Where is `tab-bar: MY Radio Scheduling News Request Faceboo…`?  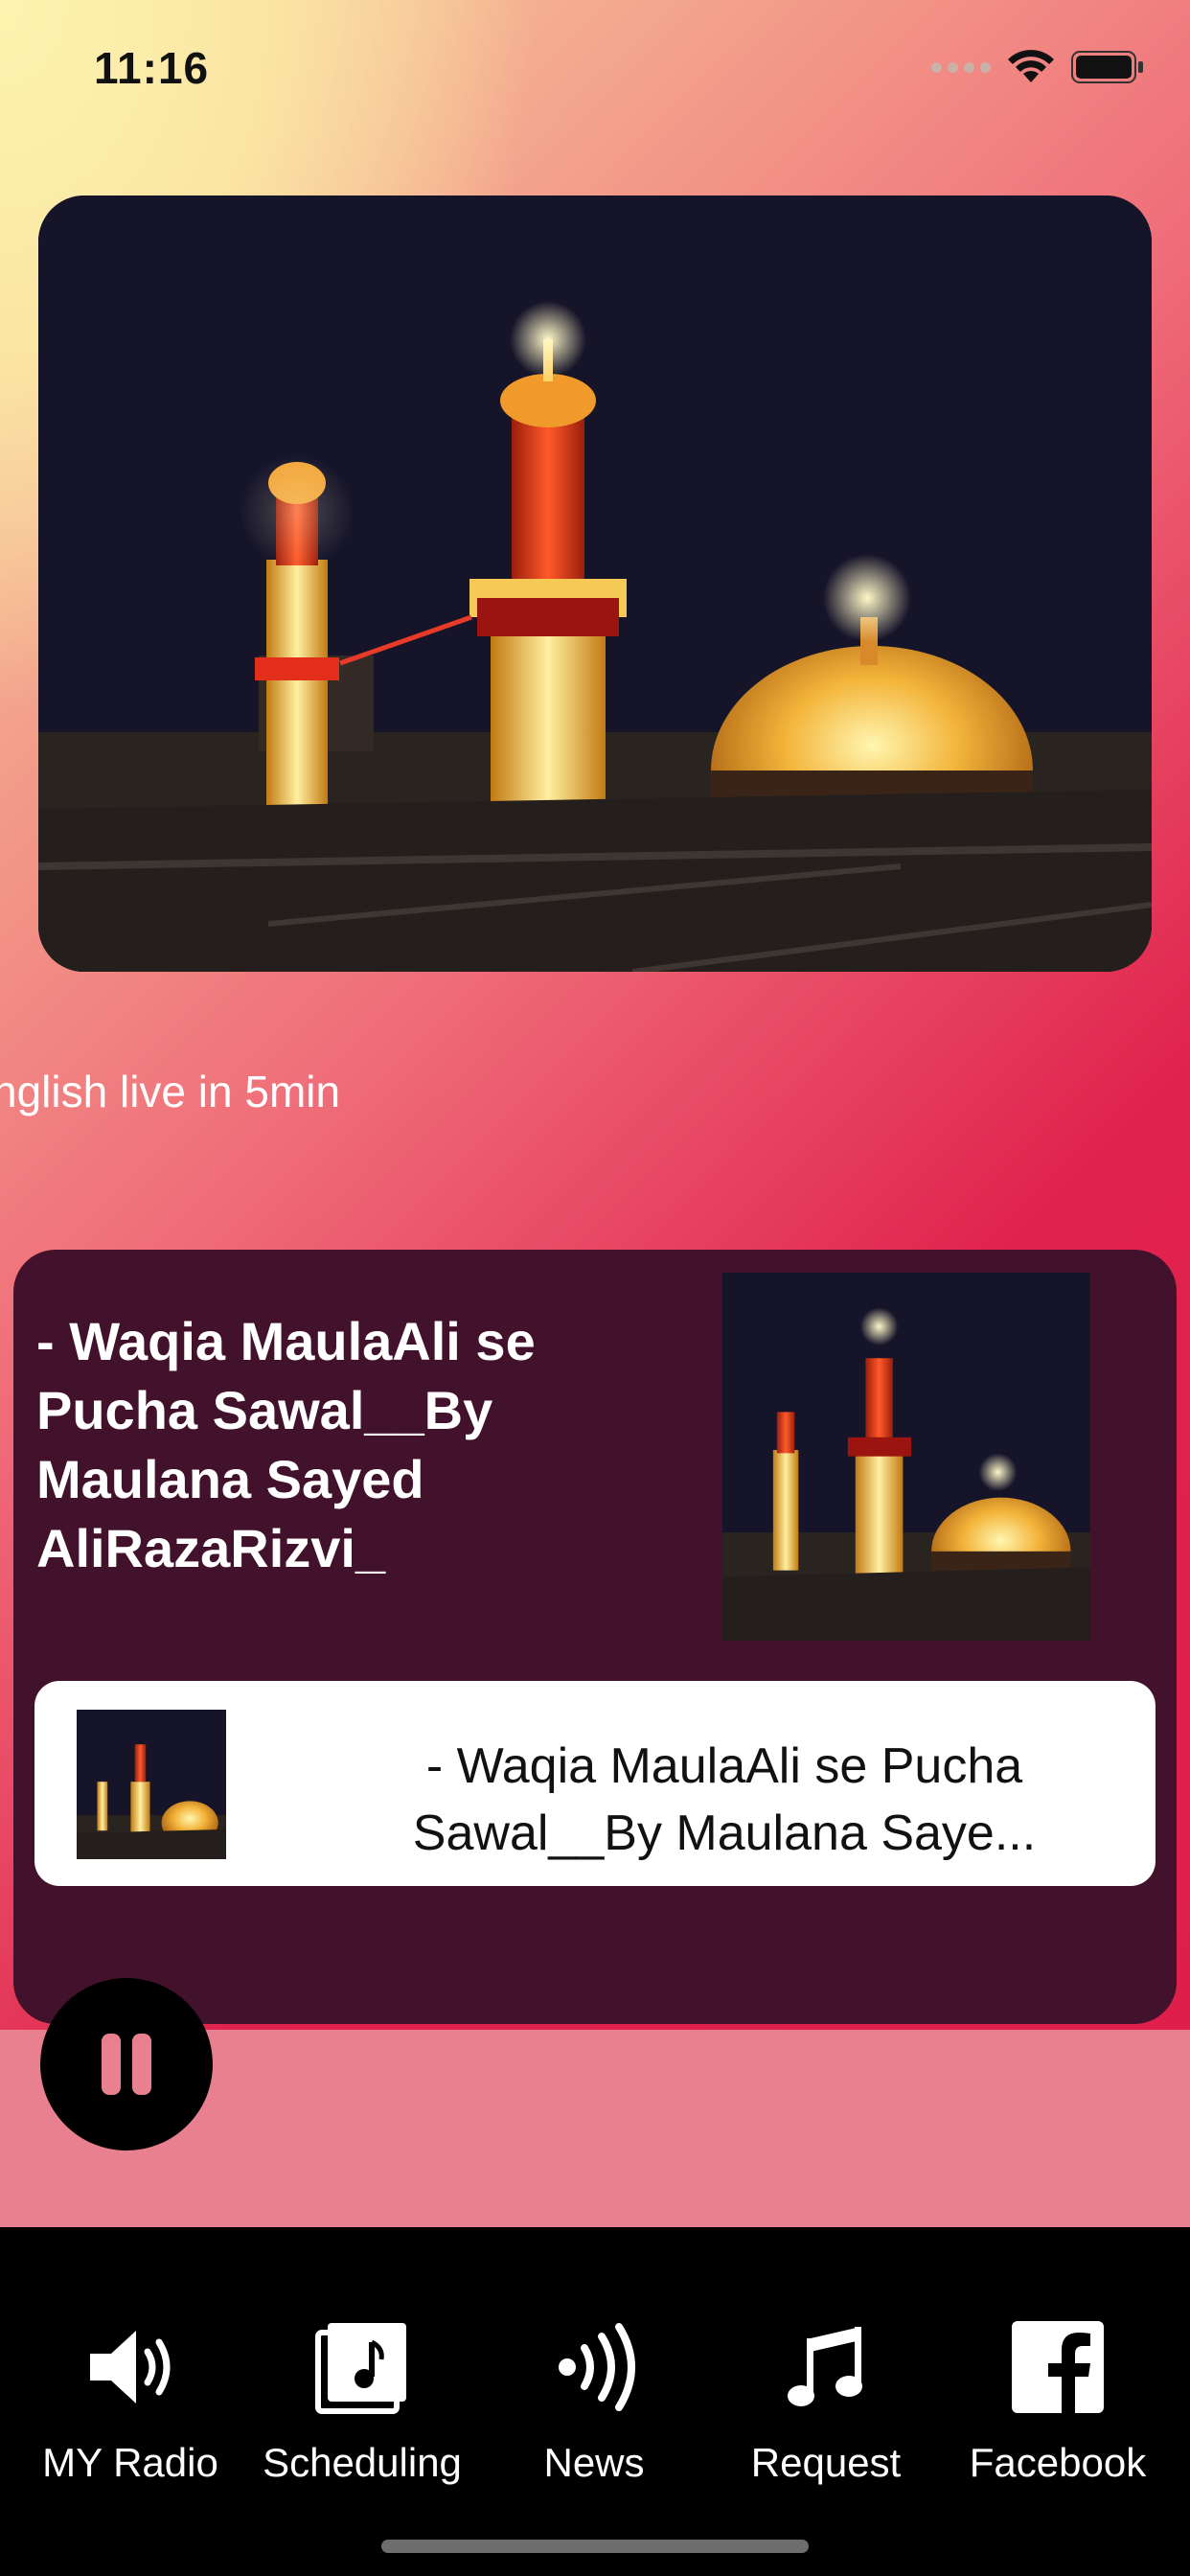
tab-bar: MY Radio Scheduling News Request Faceboo… is located at coordinates (595, 2401).